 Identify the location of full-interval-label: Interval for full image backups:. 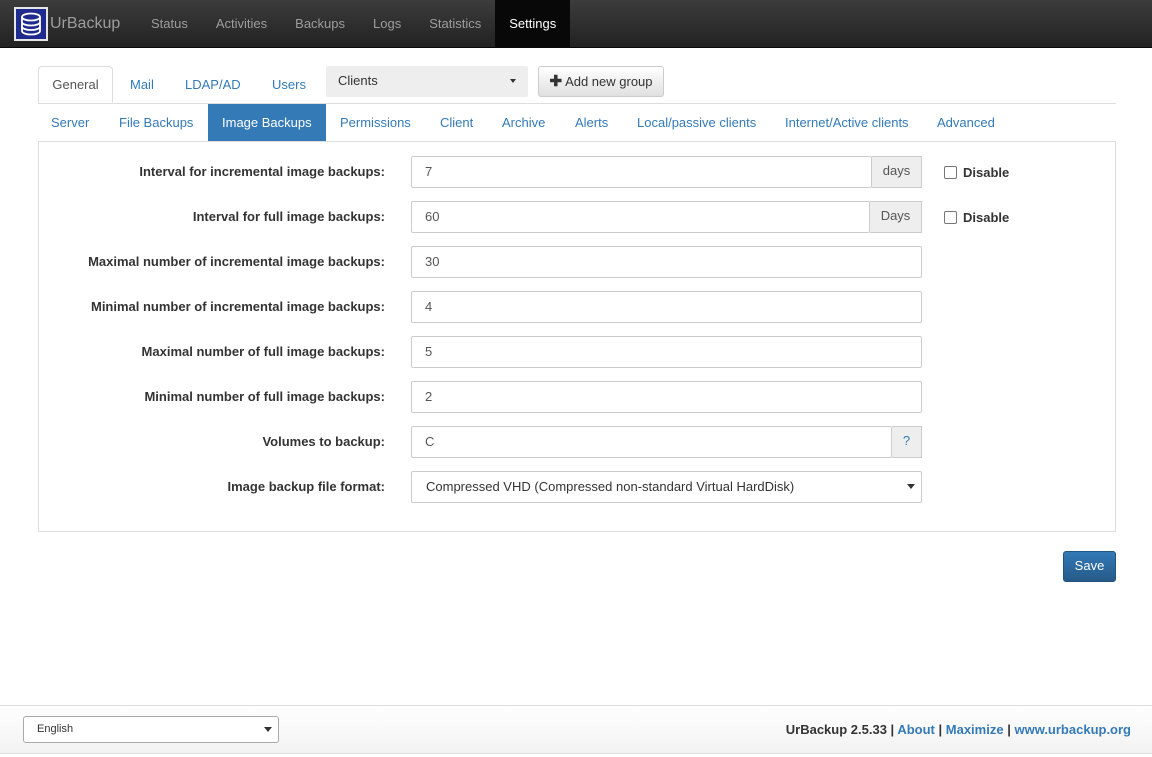
(288, 216).